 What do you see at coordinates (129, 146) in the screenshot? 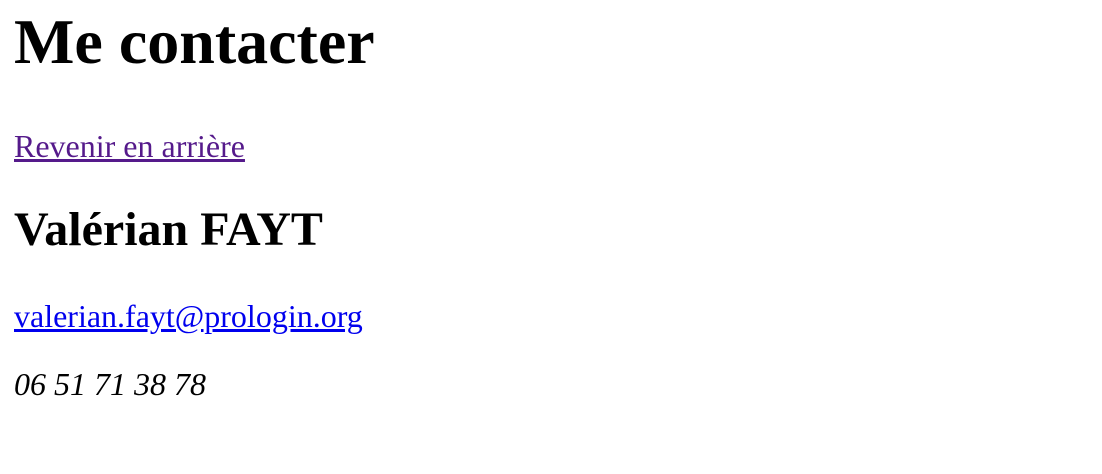
I see `back-link: Revenir en arrière` at bounding box center [129, 146].